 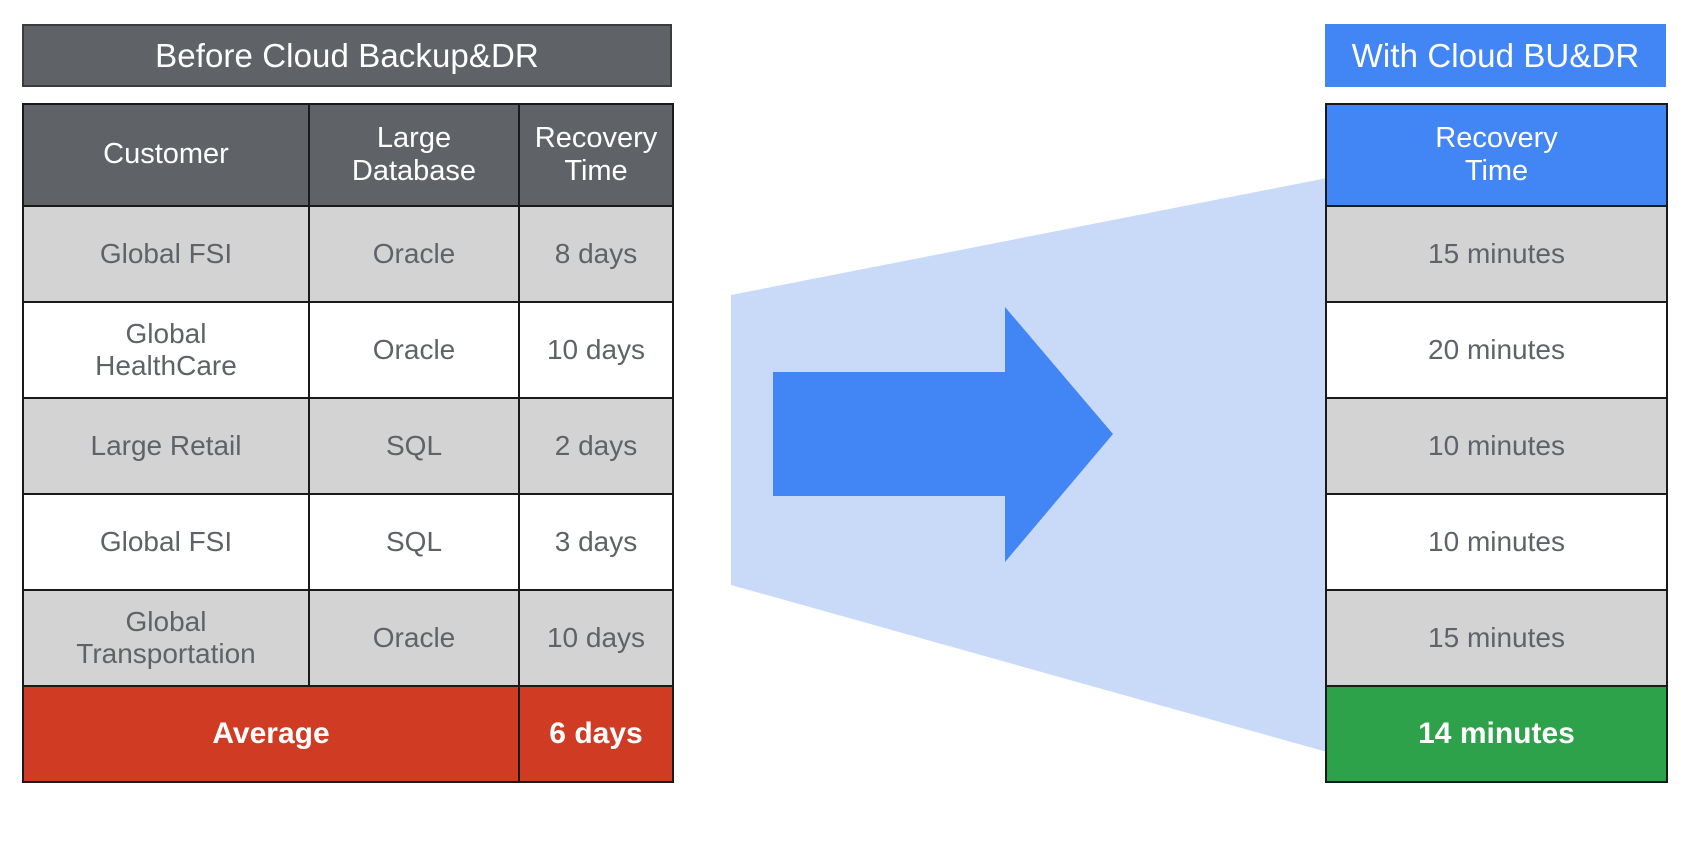 I want to click on left-panel-title: Before Cloud Backup&DR, so click(x=347, y=55).